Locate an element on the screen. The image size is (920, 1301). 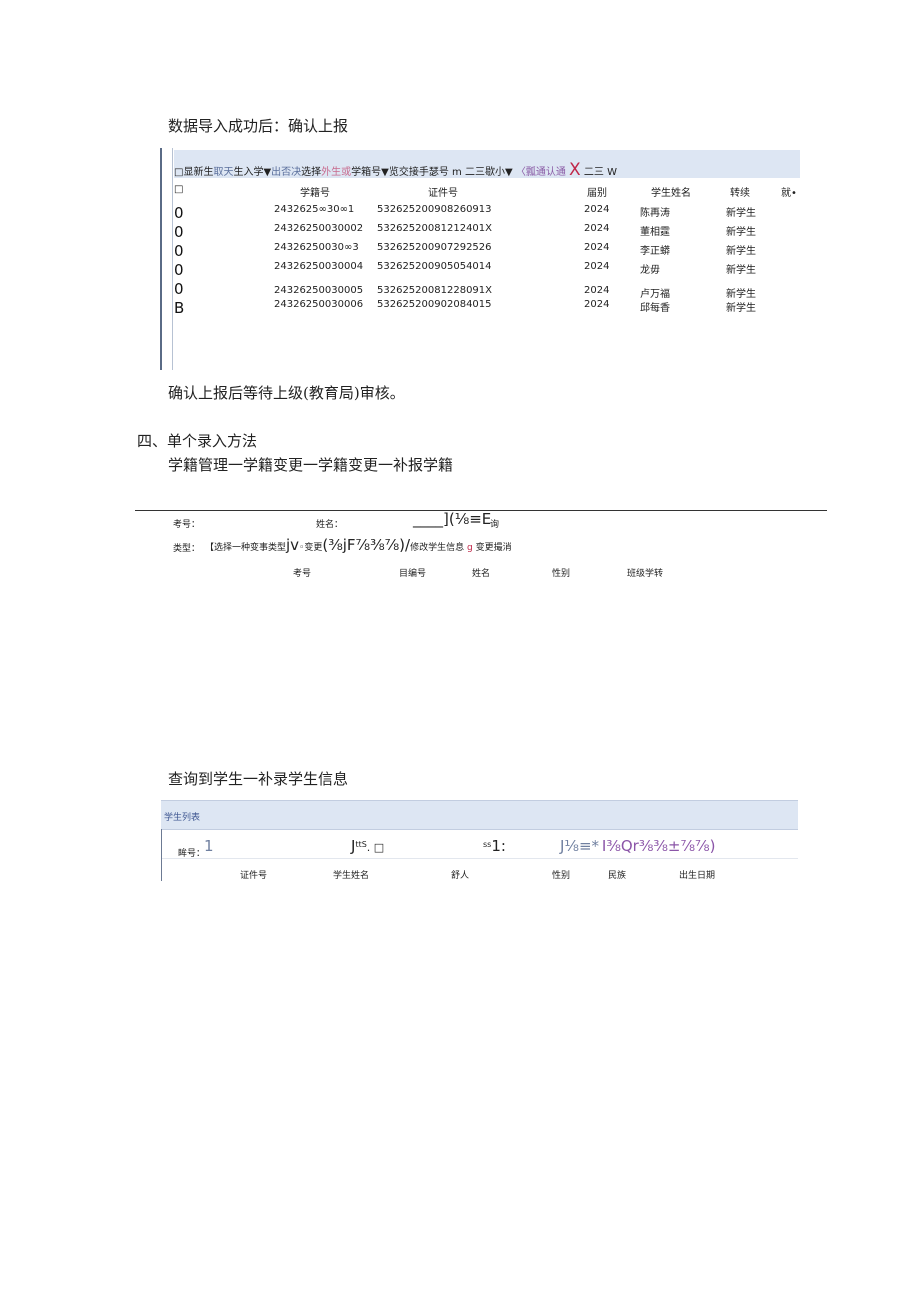
row-student-id: 2432625∞30∞1 is located at coordinates (314, 209).